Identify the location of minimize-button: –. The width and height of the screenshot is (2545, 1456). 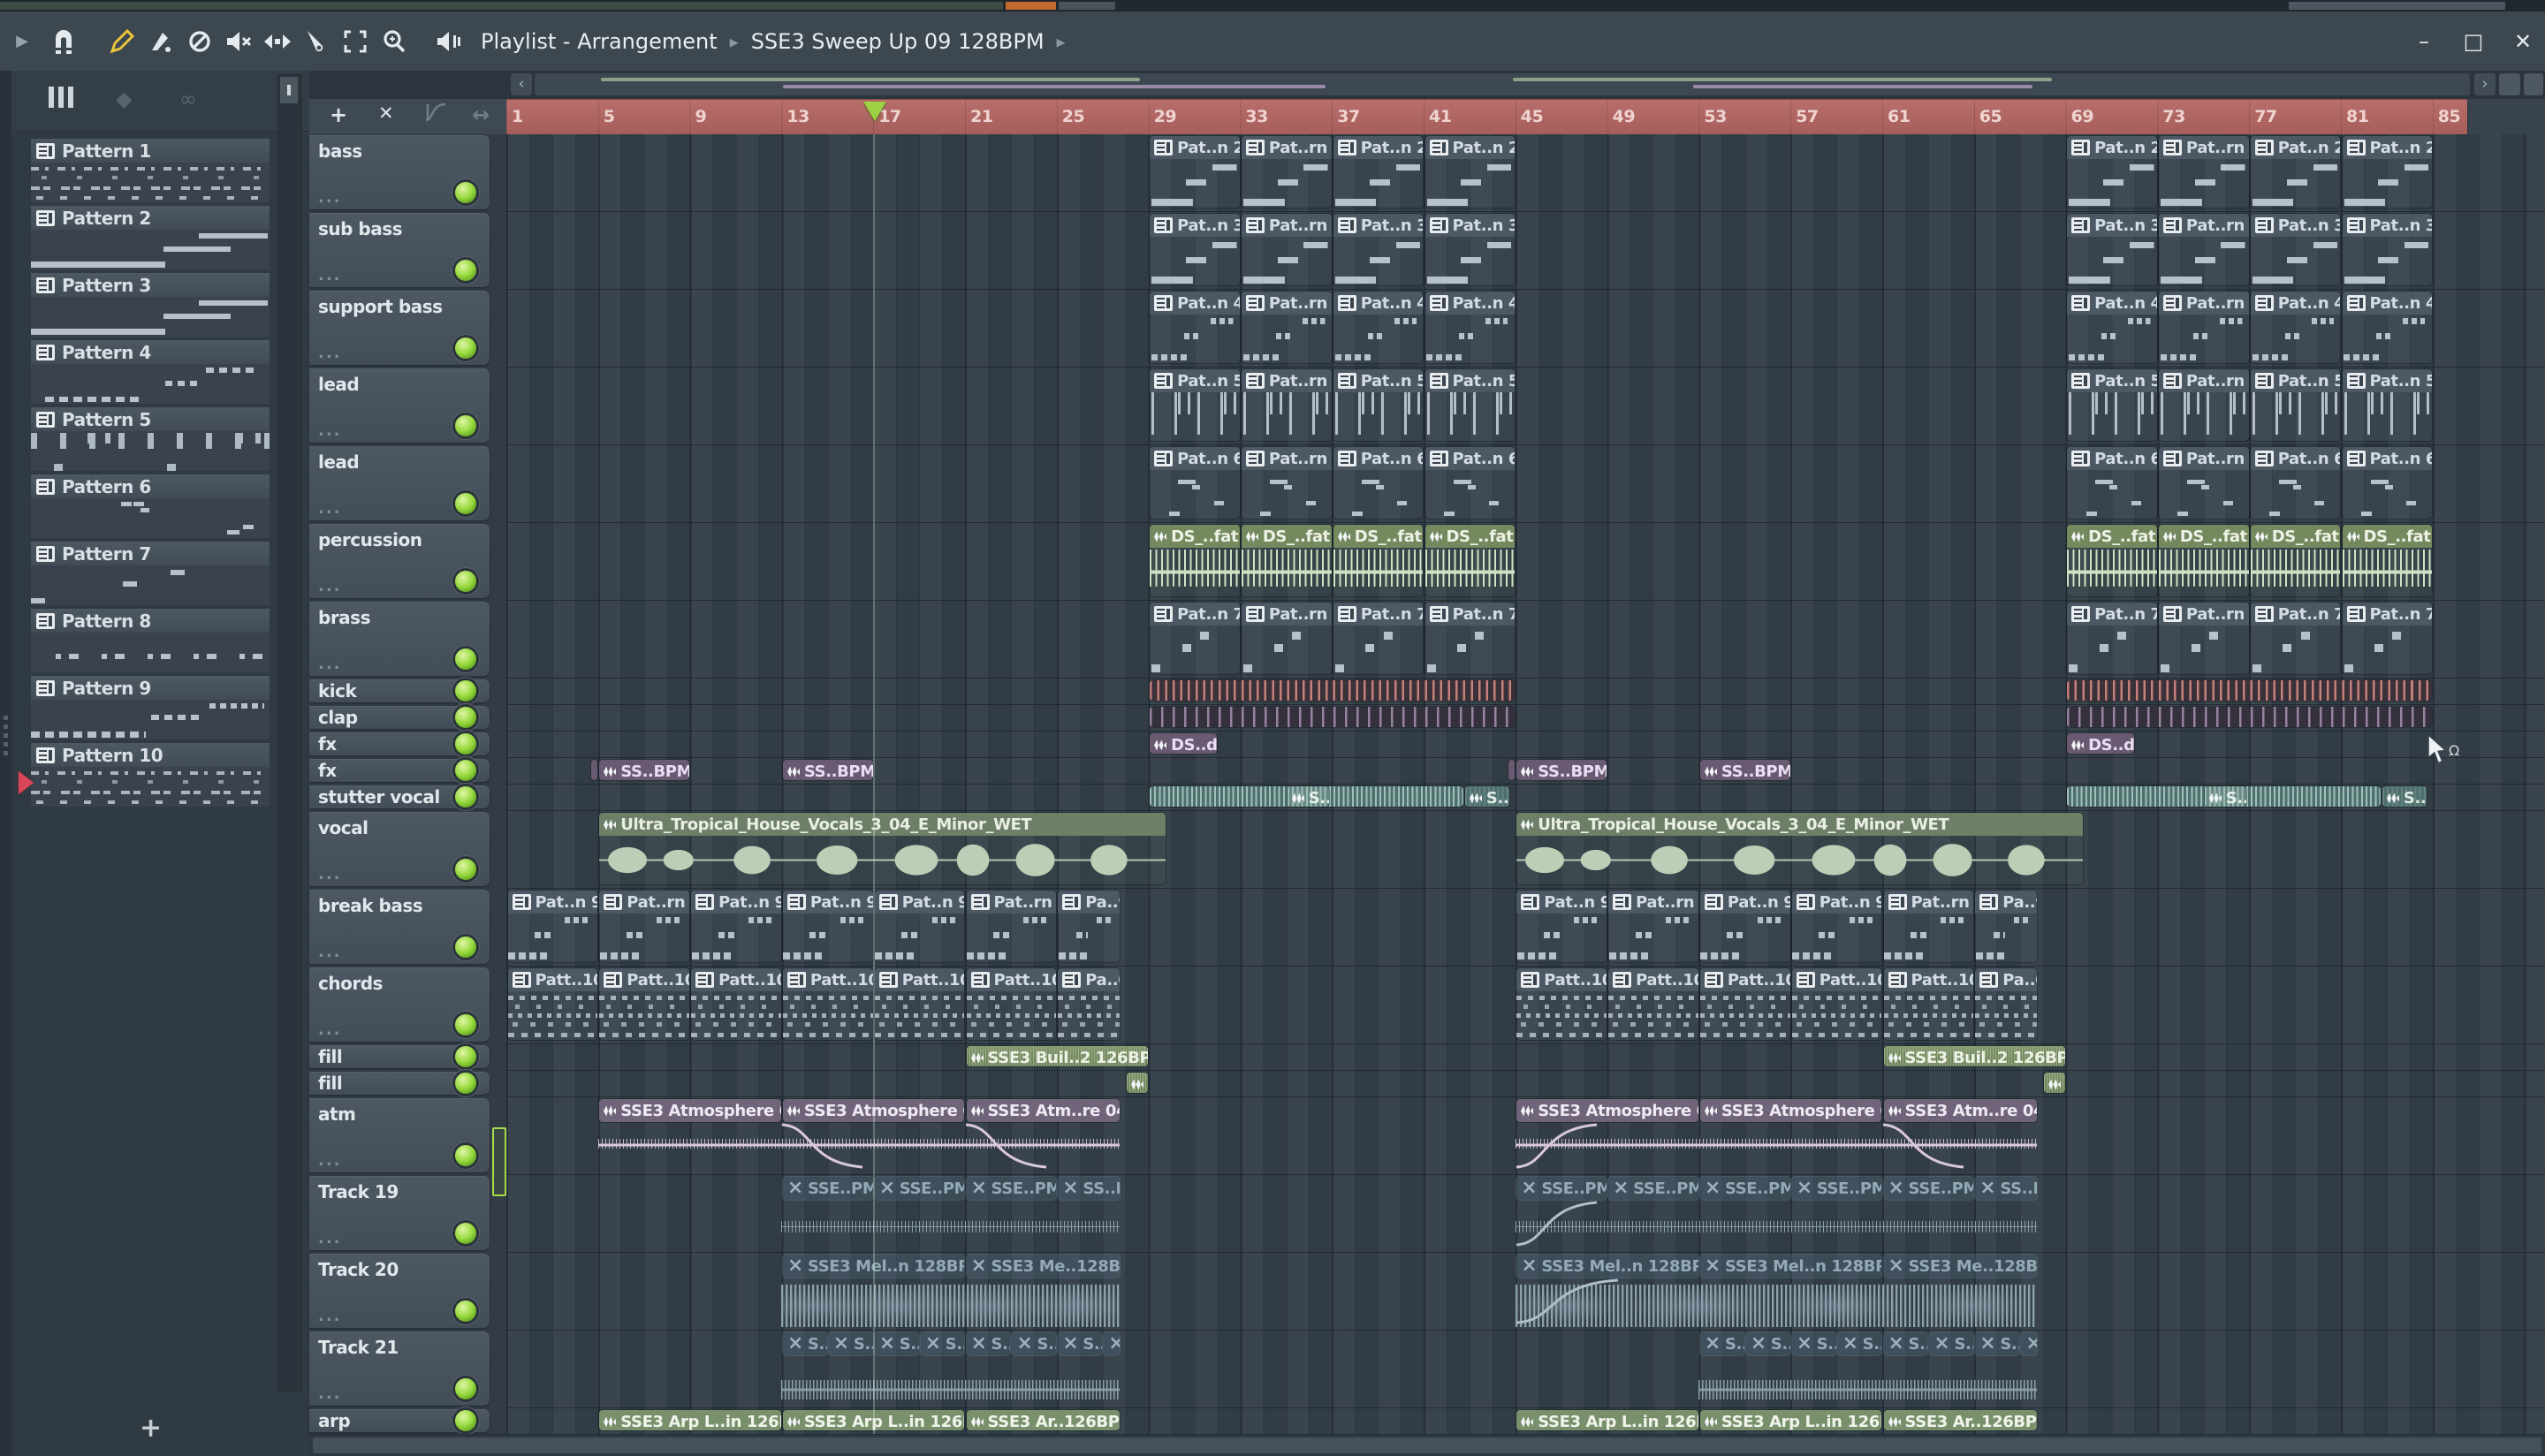
(2424, 42).